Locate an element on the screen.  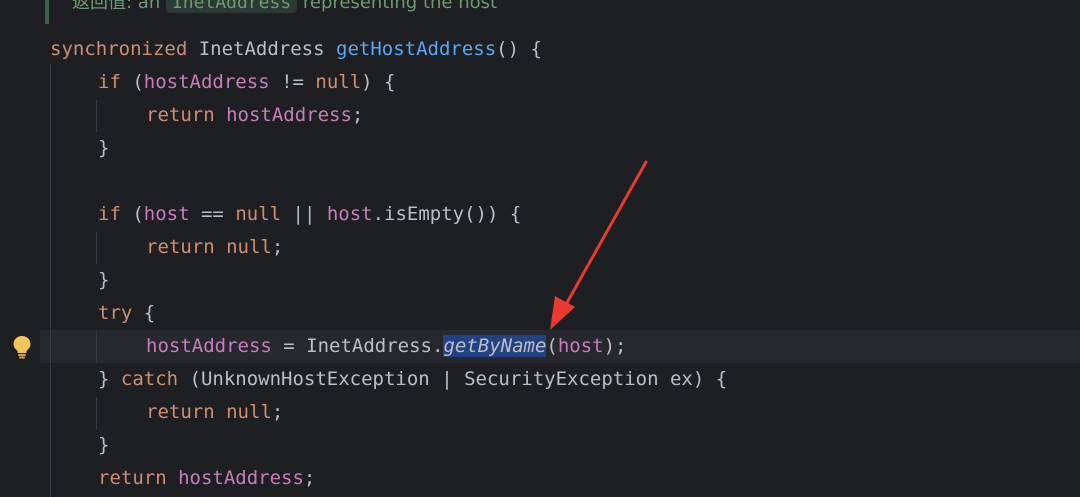
class-reference: = InetAddress. is located at coordinates (357, 346).